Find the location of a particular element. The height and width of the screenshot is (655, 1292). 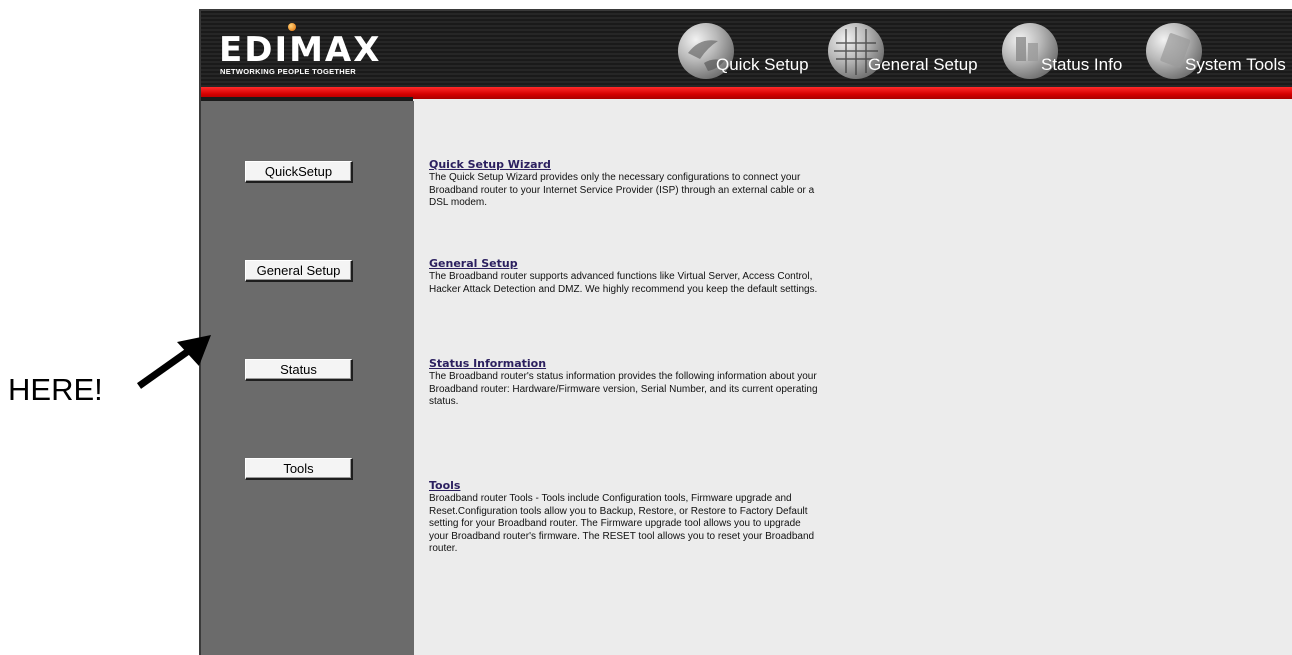

description-line: status. is located at coordinates (444, 401).